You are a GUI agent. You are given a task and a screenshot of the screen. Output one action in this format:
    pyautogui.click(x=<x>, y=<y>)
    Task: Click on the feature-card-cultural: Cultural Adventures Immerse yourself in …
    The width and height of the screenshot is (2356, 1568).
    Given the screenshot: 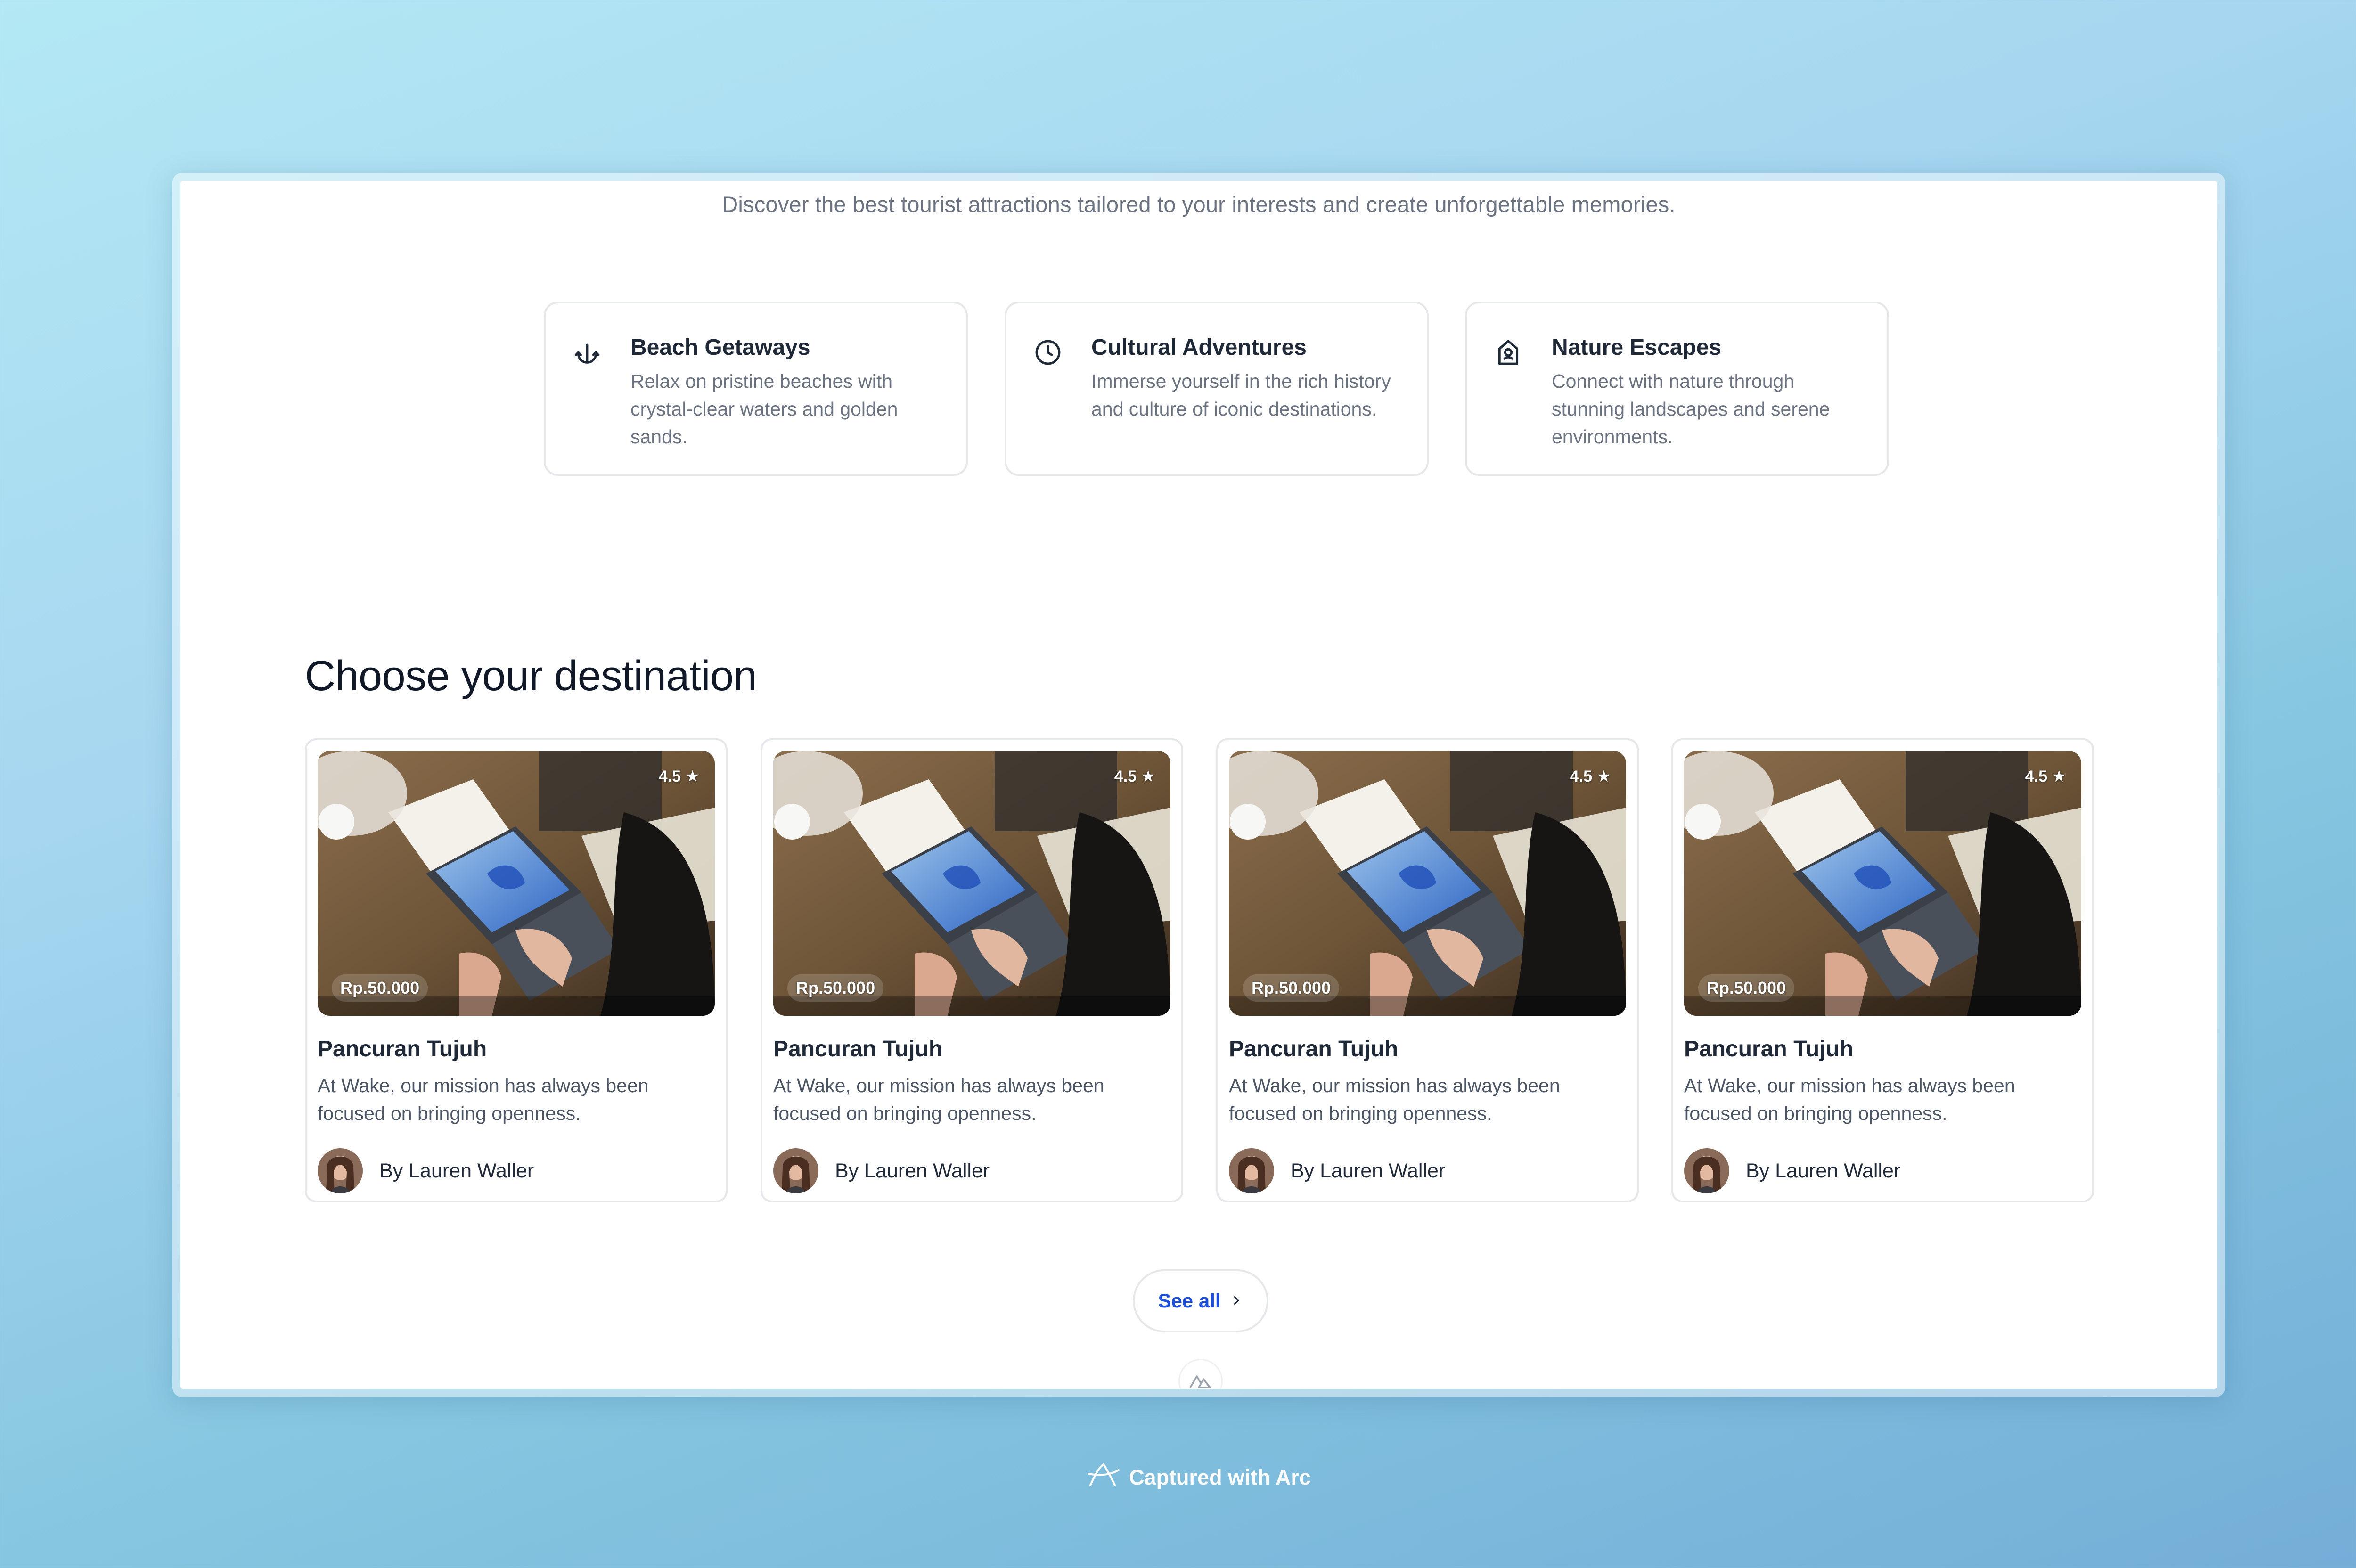 What is the action you would take?
    pyautogui.click(x=1217, y=389)
    